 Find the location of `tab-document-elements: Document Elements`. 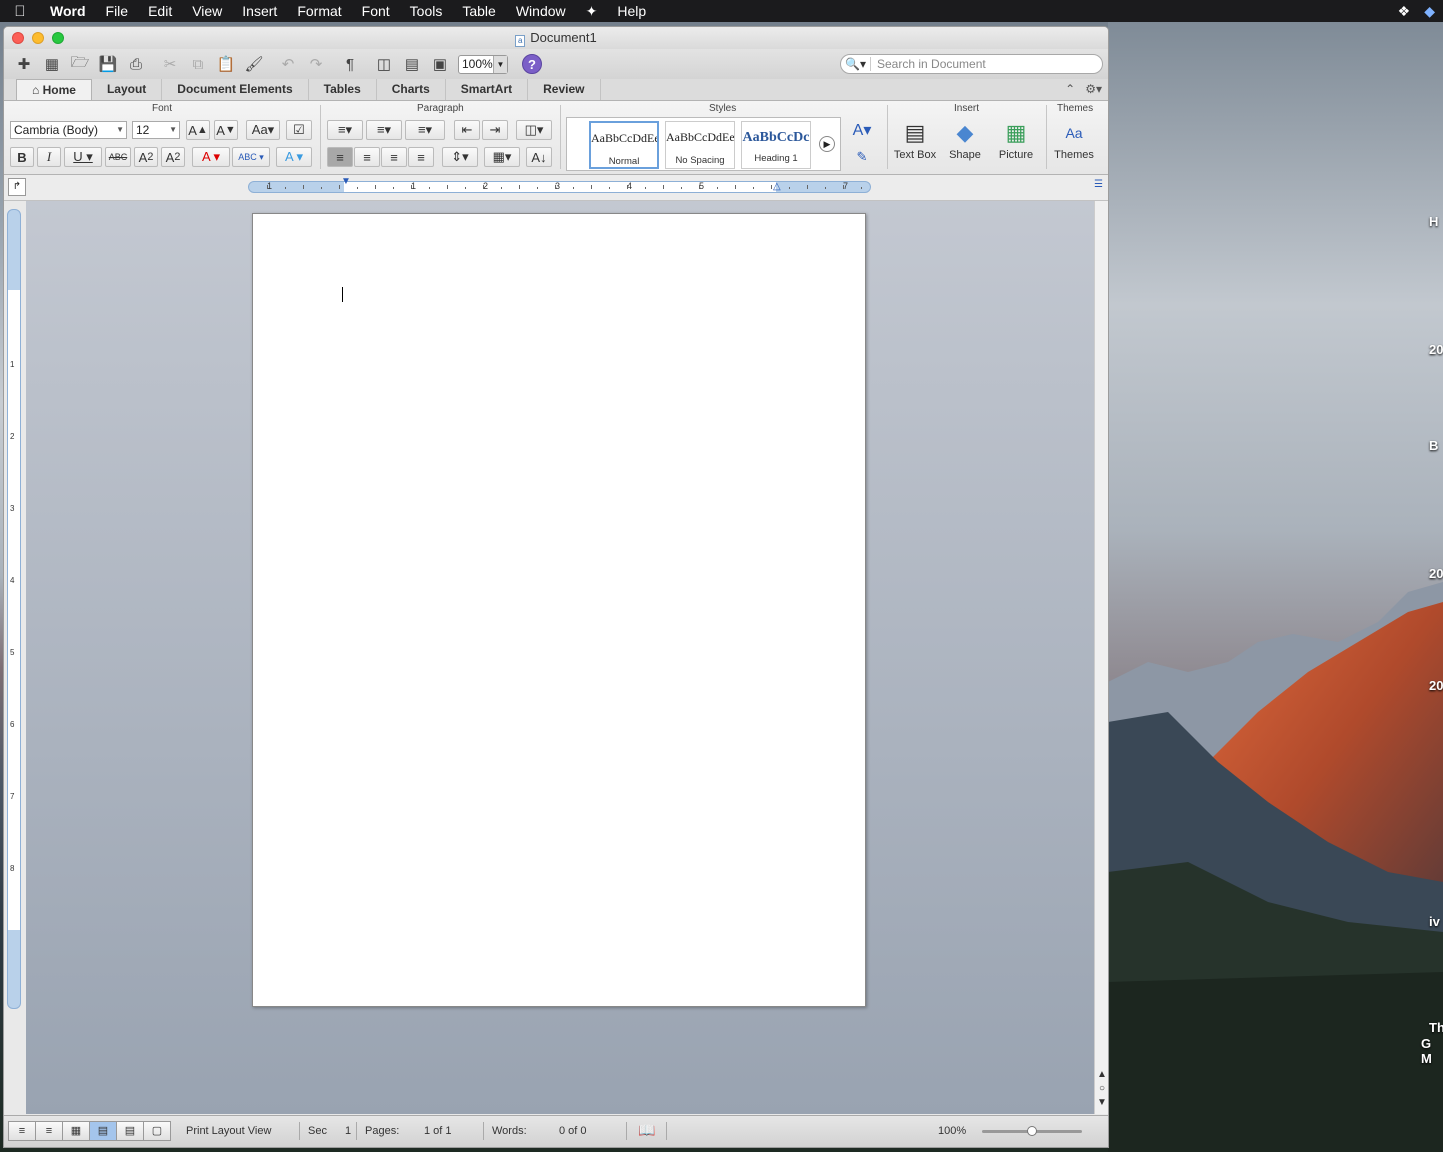

tab-document-elements: Document Elements is located at coordinates (235, 89).